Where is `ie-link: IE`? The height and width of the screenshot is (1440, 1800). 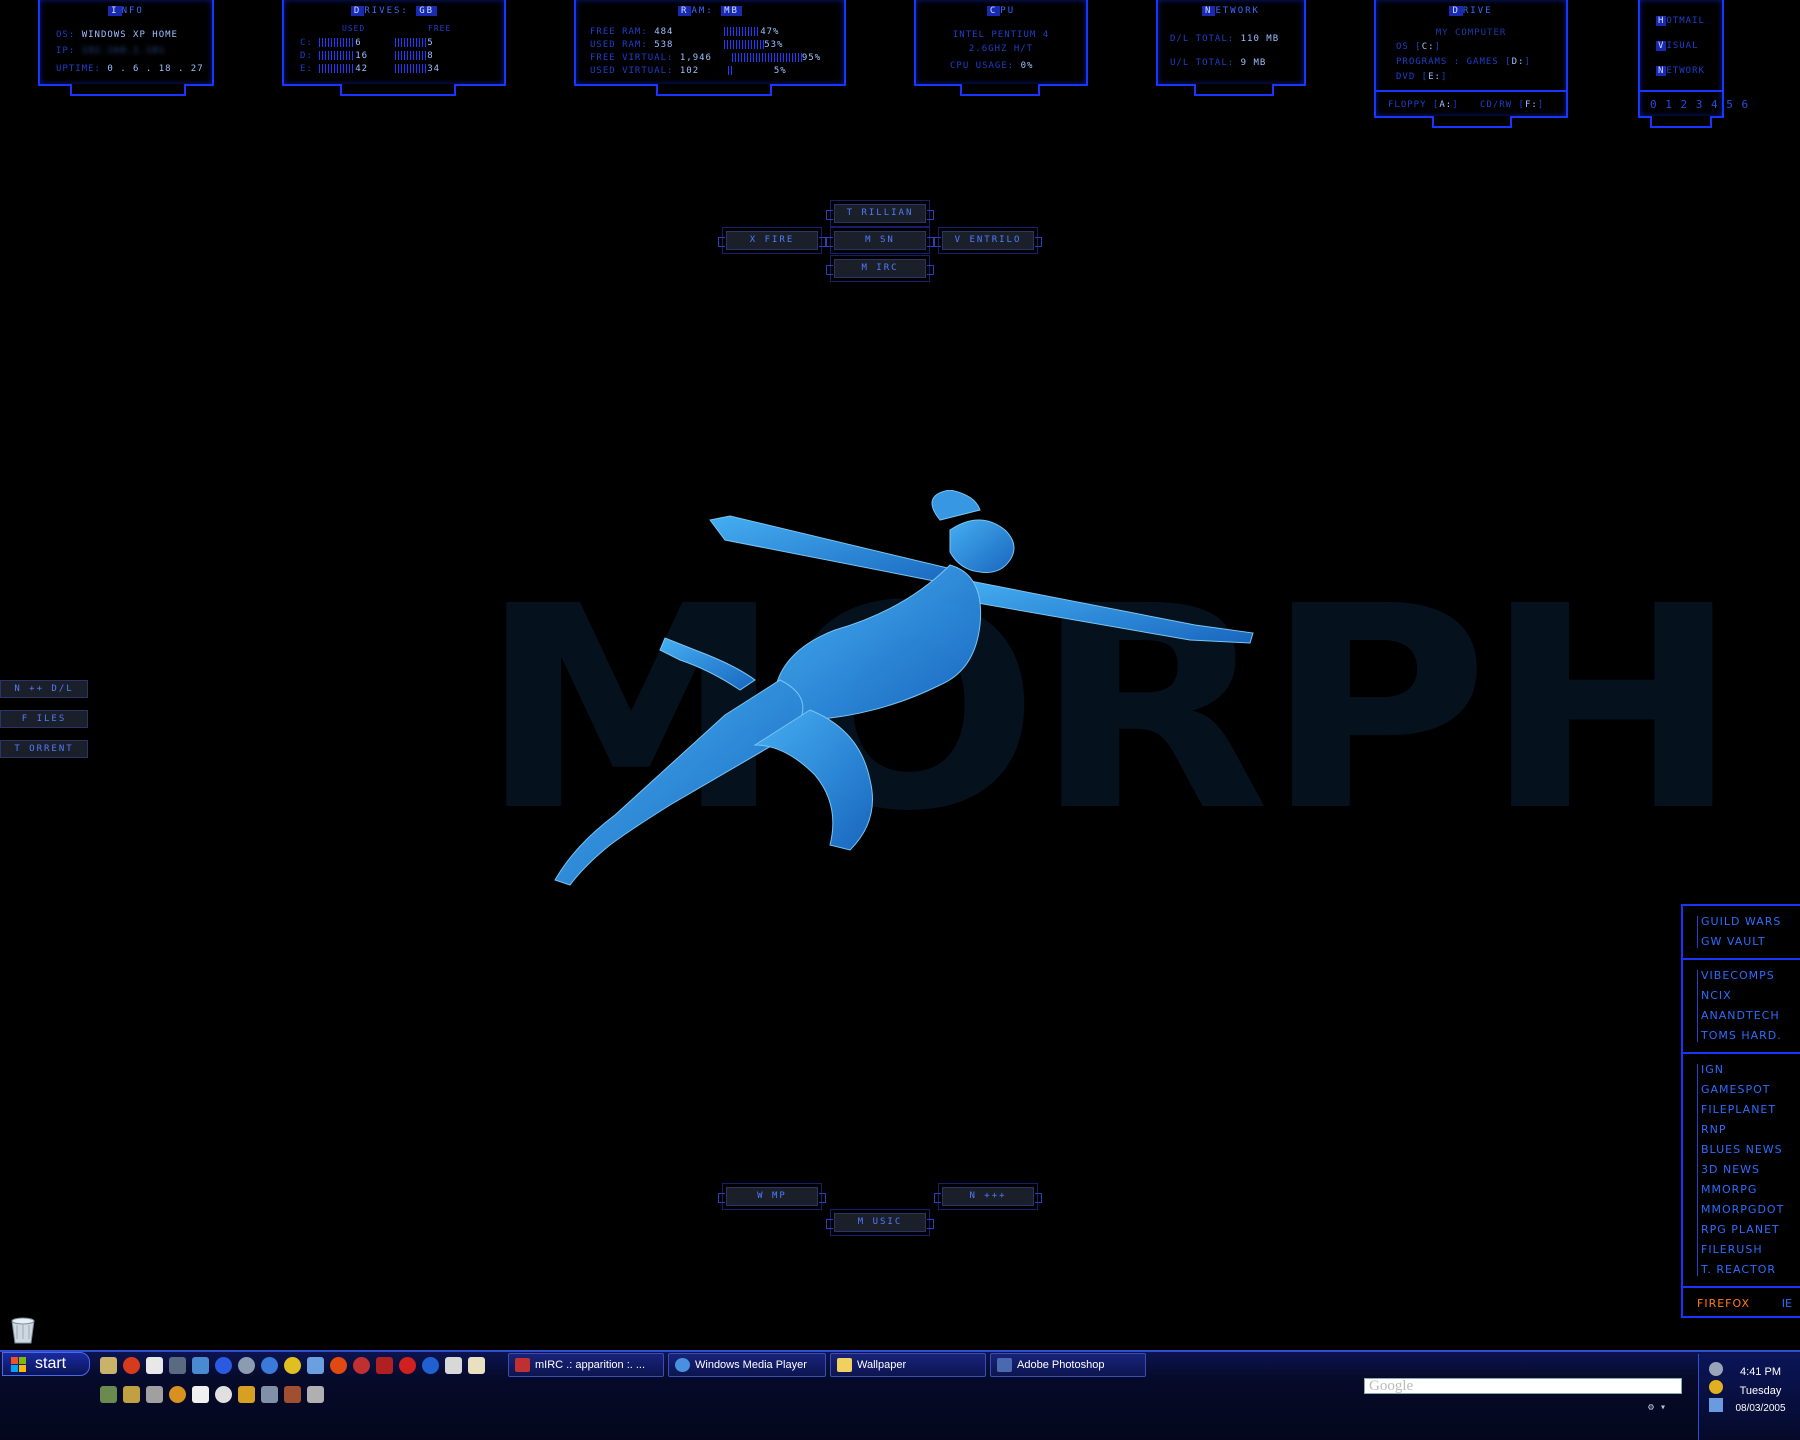 ie-link: IE is located at coordinates (1787, 1303).